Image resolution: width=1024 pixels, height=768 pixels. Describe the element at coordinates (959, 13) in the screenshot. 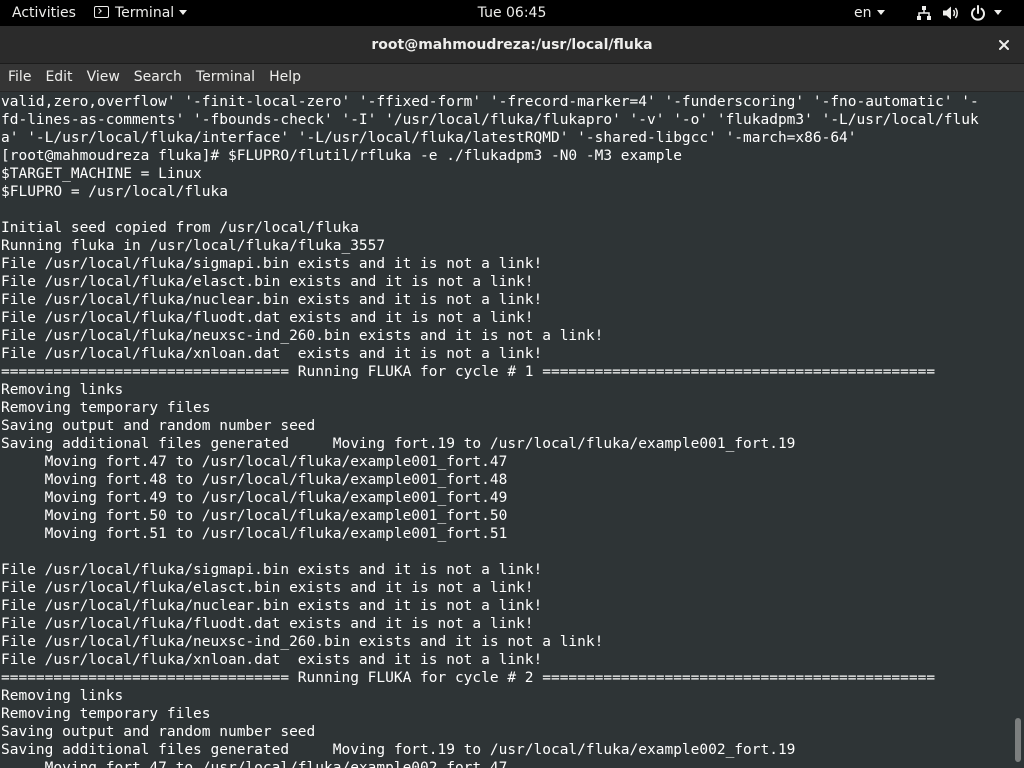

I see `system-menu-button` at that location.